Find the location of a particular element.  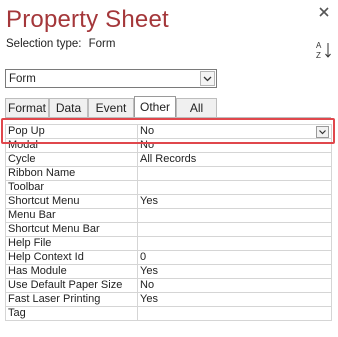

property-name: Help File is located at coordinates (71, 243).